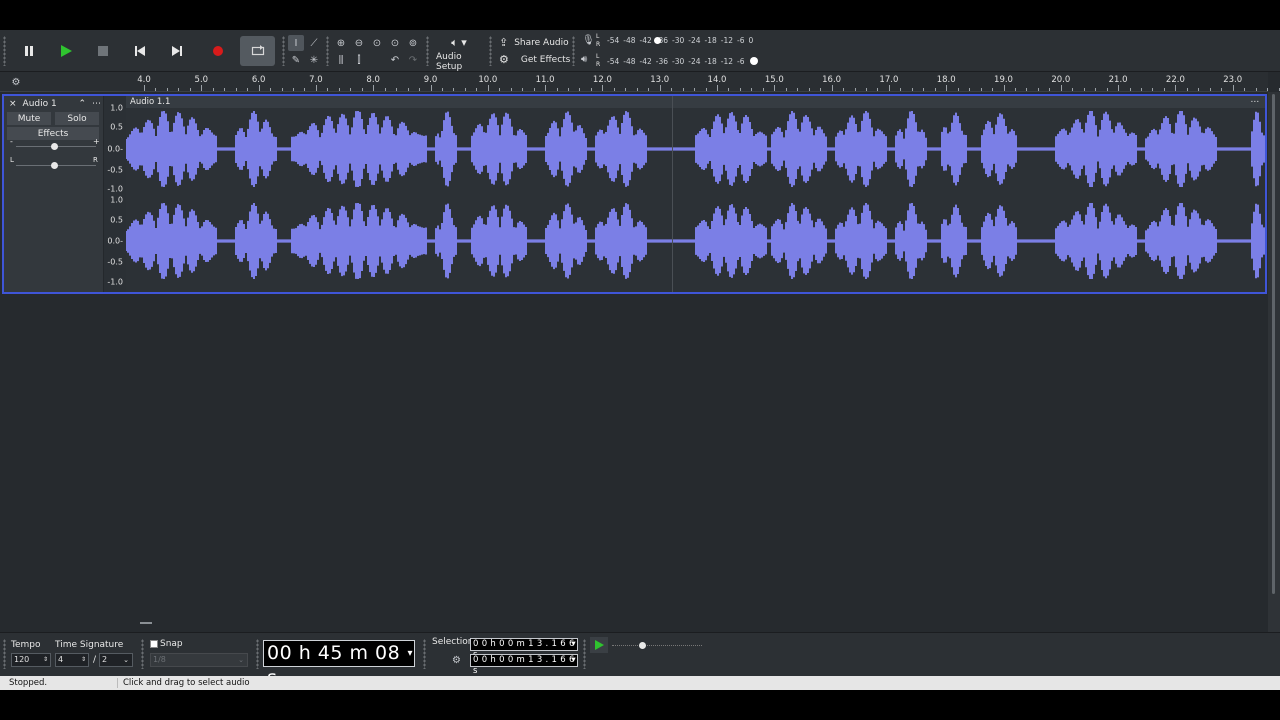 This screenshot has height=720, width=1280. I want to click on scale-label: 1.0, so click(116, 108).